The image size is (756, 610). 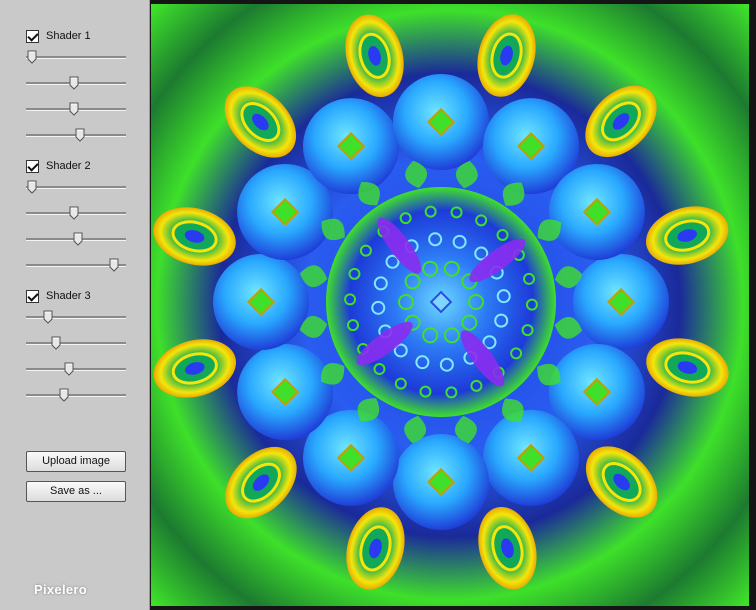 I want to click on shader-group-3: Shader 3, so click(x=76, y=348).